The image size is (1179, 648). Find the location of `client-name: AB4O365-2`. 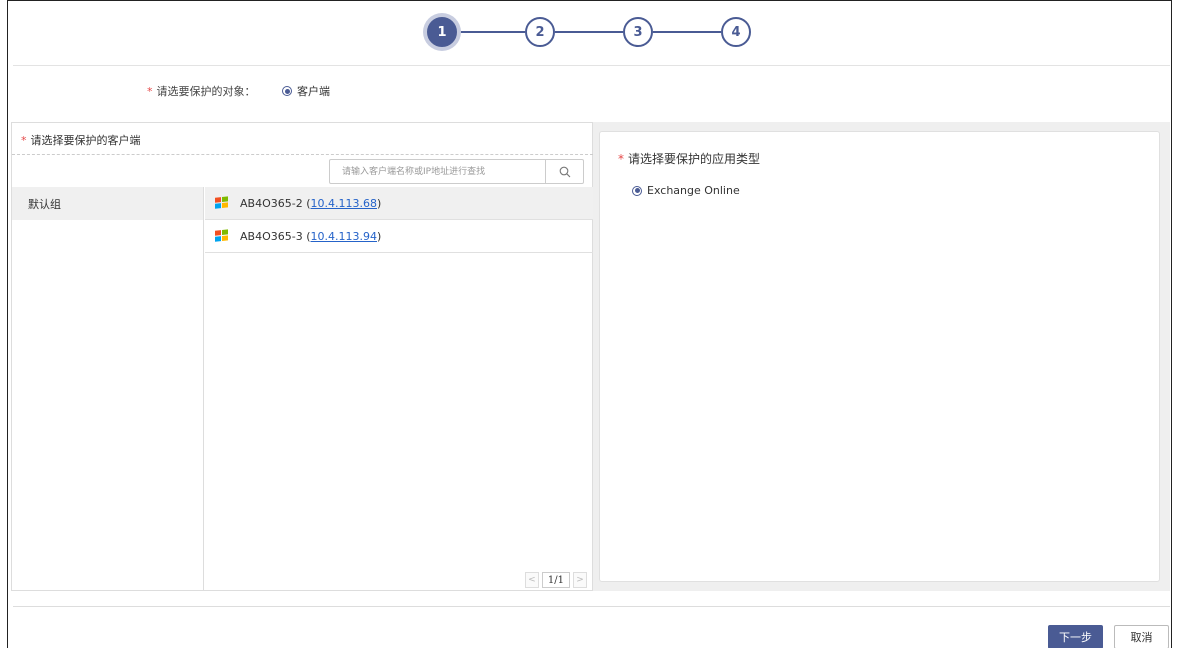

client-name: AB4O365-2 is located at coordinates (271, 203).